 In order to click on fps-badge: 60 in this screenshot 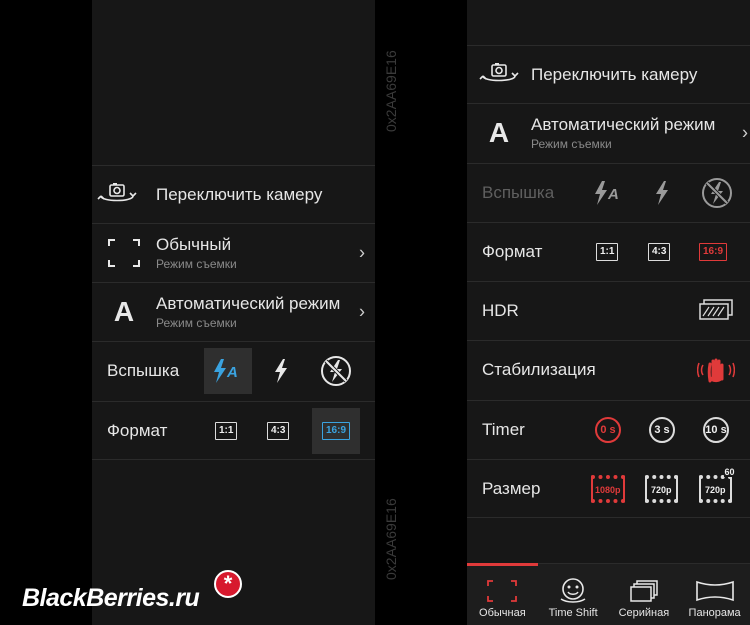, I will do `click(729, 471)`.